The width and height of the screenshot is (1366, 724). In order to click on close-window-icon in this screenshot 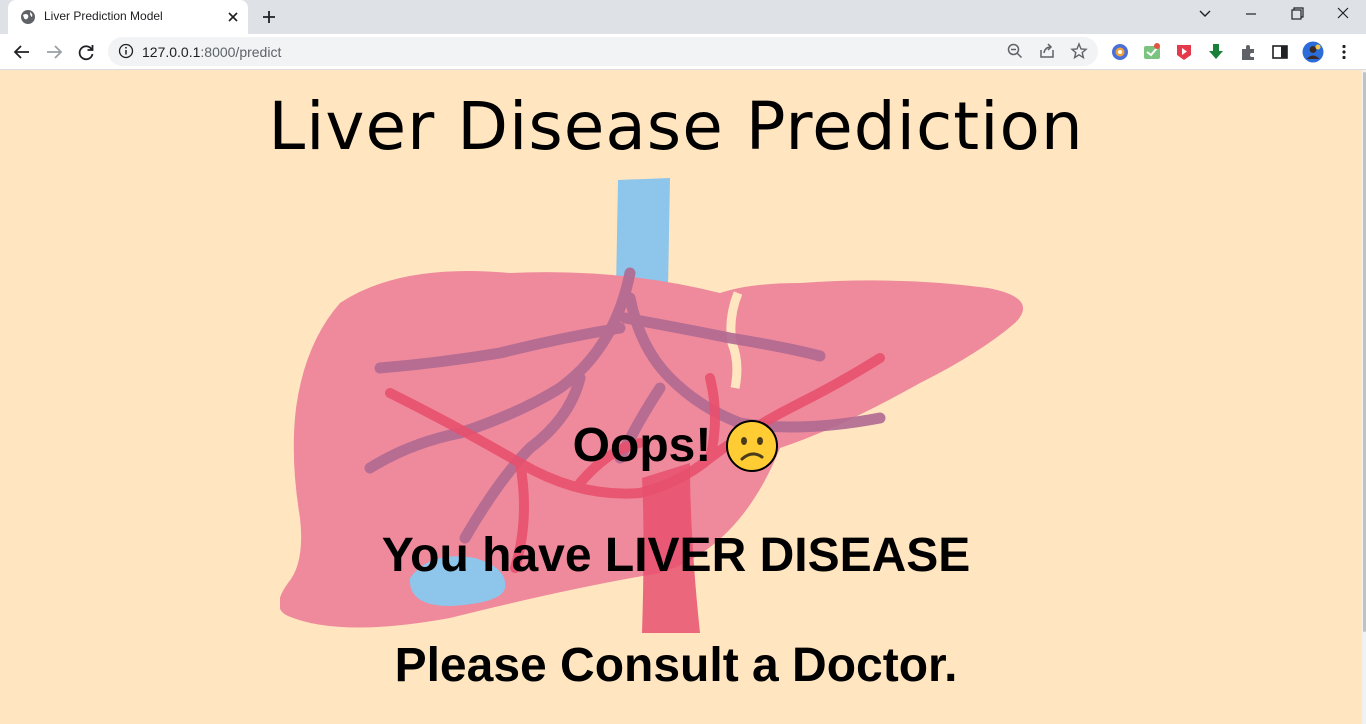, I will do `click(1343, 15)`.